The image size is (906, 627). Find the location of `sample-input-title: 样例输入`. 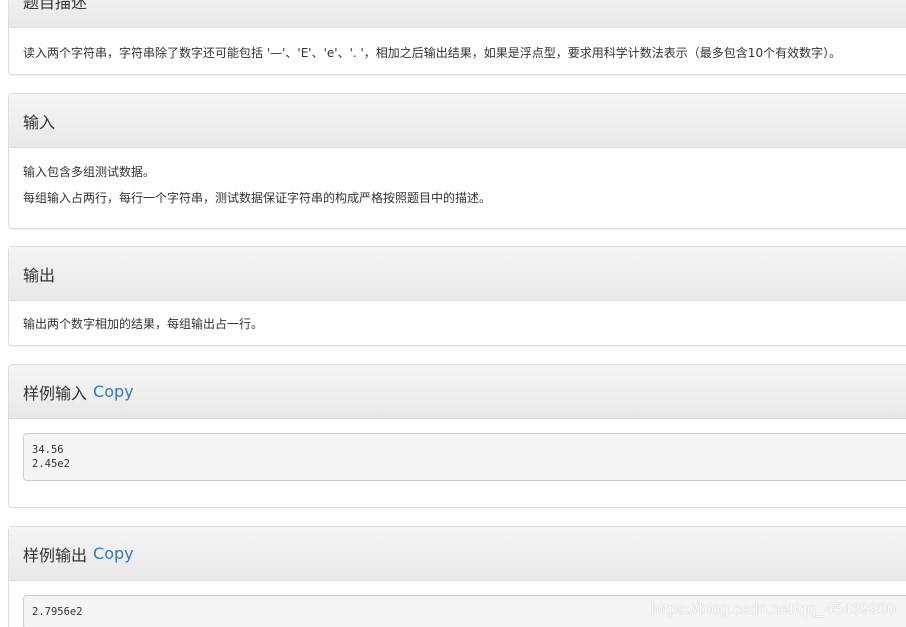

sample-input-title: 样例输入 is located at coordinates (55, 393).